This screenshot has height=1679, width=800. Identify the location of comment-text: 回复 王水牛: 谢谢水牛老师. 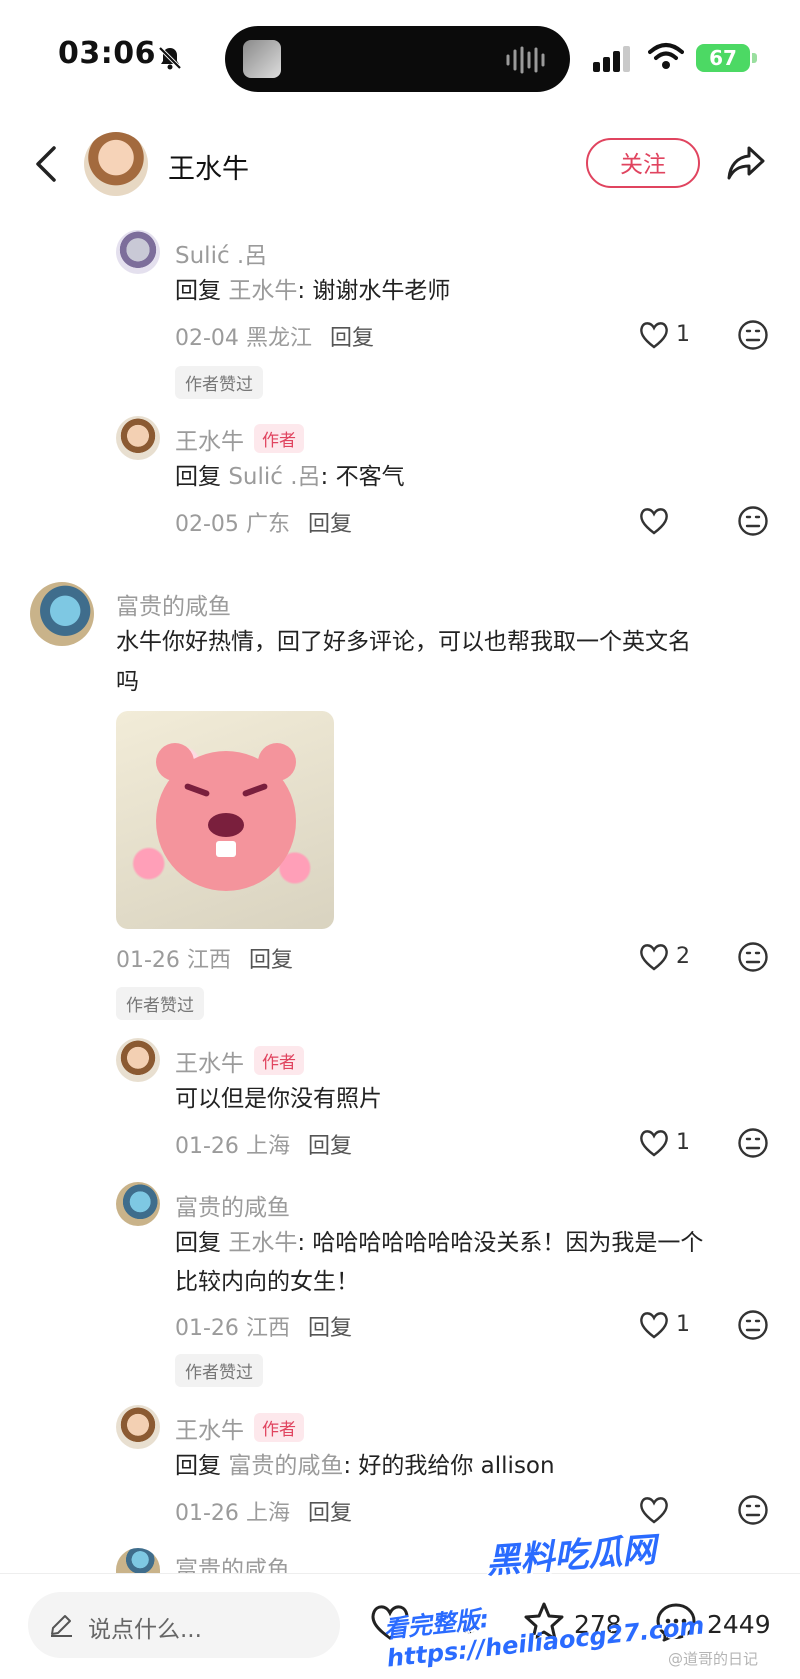
(312, 291).